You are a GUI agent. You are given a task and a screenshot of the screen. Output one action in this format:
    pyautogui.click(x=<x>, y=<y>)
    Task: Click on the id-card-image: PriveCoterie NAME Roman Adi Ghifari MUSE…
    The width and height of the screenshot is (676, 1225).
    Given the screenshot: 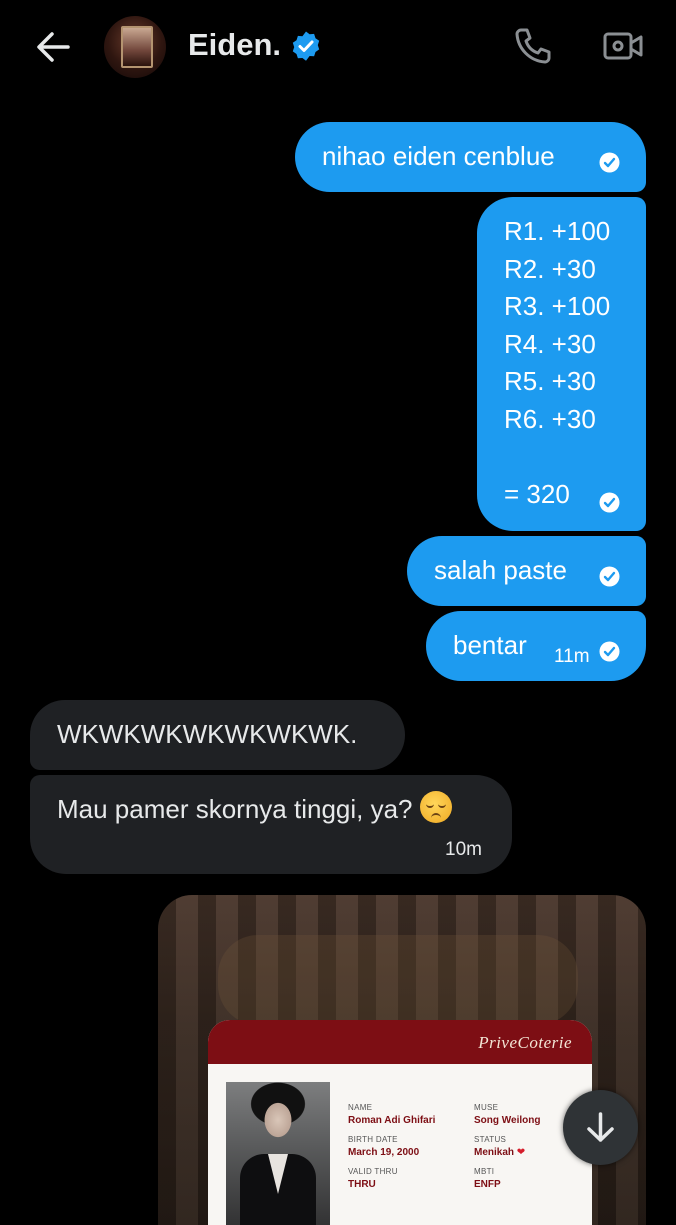 What is the action you would take?
    pyautogui.click(x=400, y=1122)
    